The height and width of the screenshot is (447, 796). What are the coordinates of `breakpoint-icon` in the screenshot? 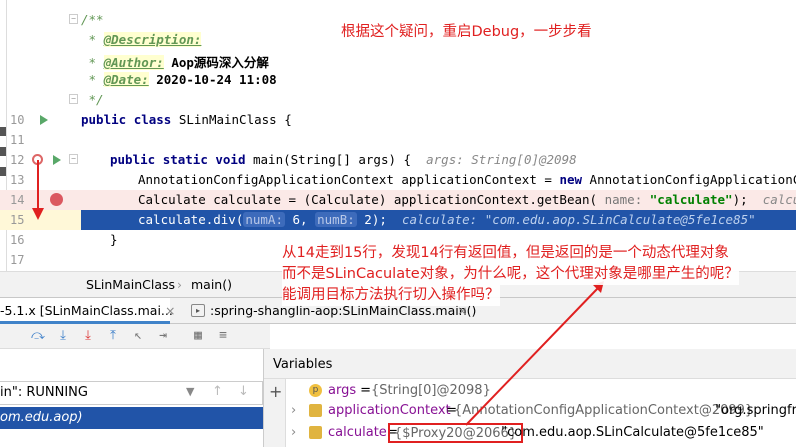 It's located at (56, 199).